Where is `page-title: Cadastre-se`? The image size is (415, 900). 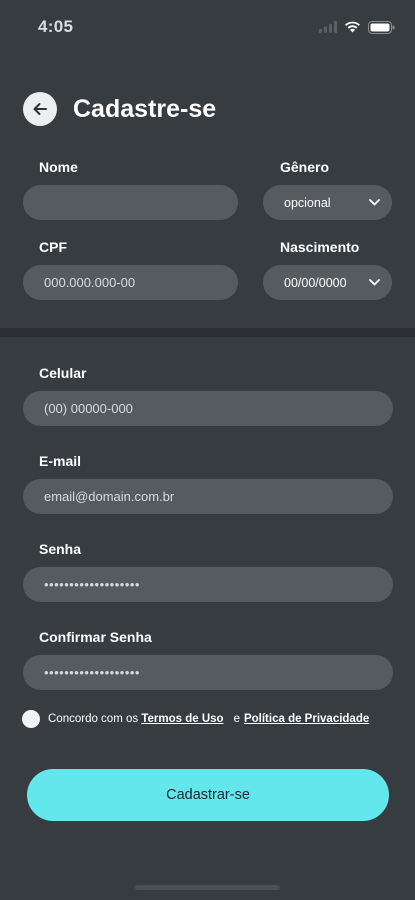
page-title: Cadastre-se is located at coordinates (145, 108).